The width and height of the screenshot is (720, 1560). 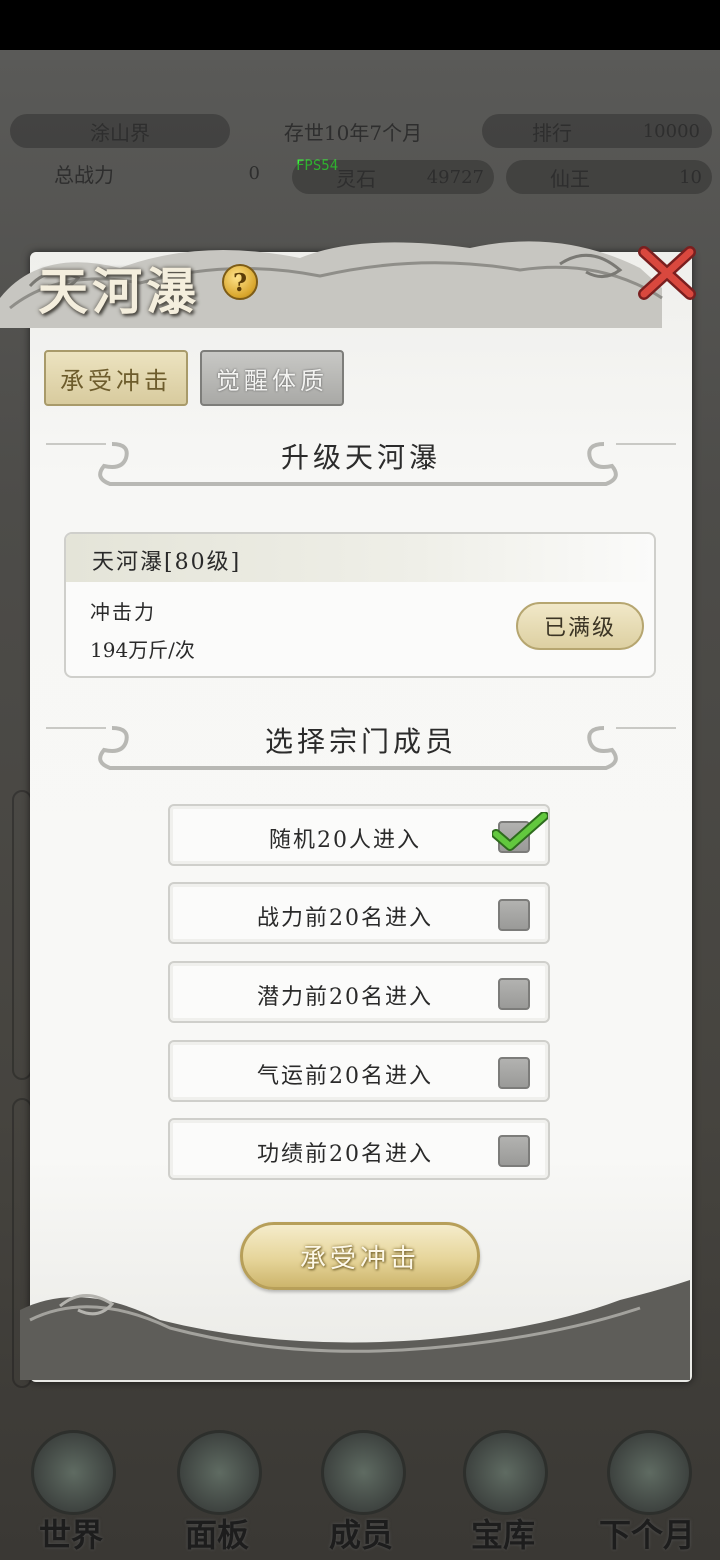 I want to click on withstand-impact-button: 承受冲击, so click(x=360, y=1256).